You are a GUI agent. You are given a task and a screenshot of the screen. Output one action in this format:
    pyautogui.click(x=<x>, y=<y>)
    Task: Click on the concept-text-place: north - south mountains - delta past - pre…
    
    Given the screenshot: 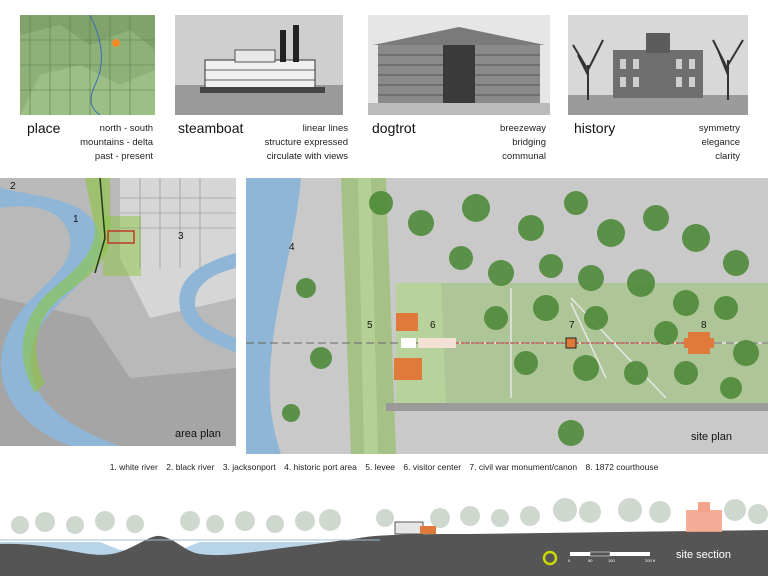 What is the action you would take?
    pyautogui.click(x=116, y=142)
    